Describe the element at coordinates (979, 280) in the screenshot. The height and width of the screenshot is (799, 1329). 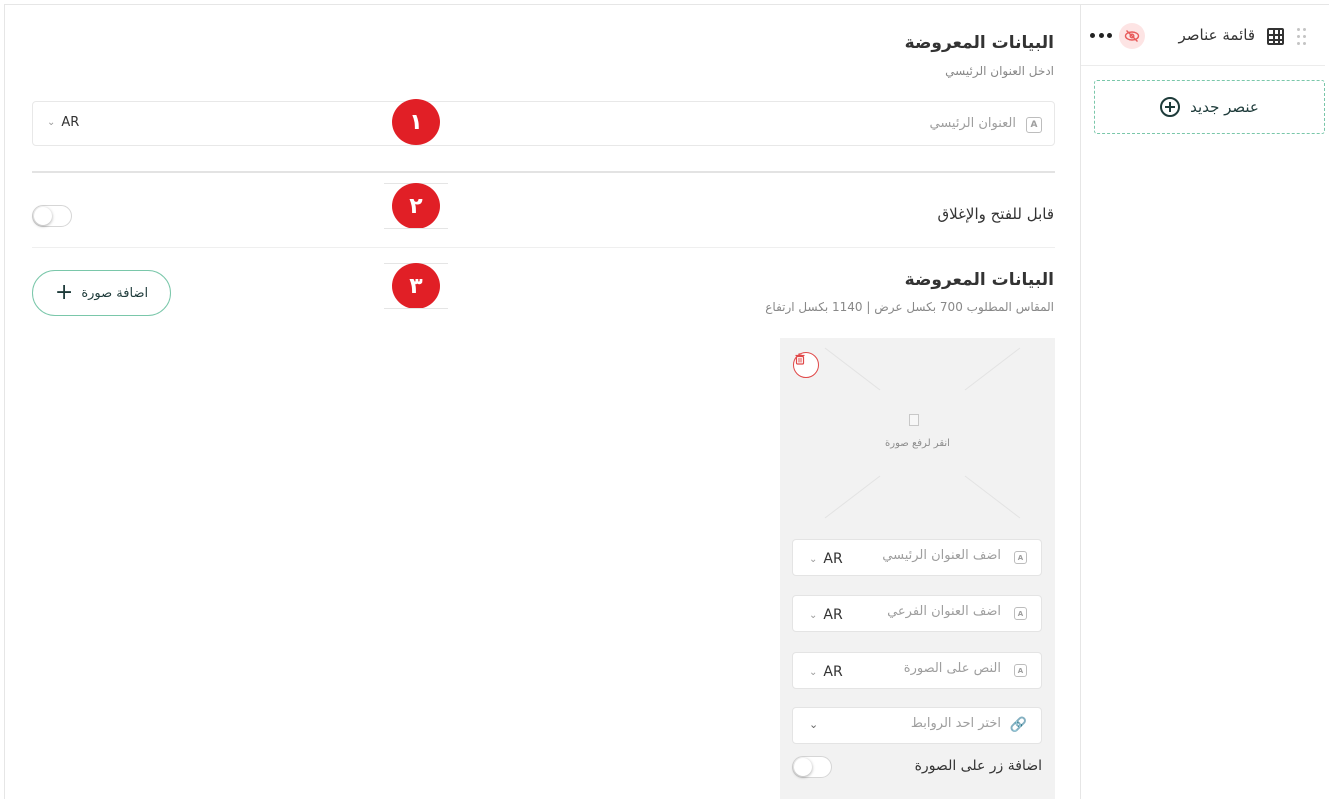
I see `images-section-title: البيانات المعروضة` at that location.